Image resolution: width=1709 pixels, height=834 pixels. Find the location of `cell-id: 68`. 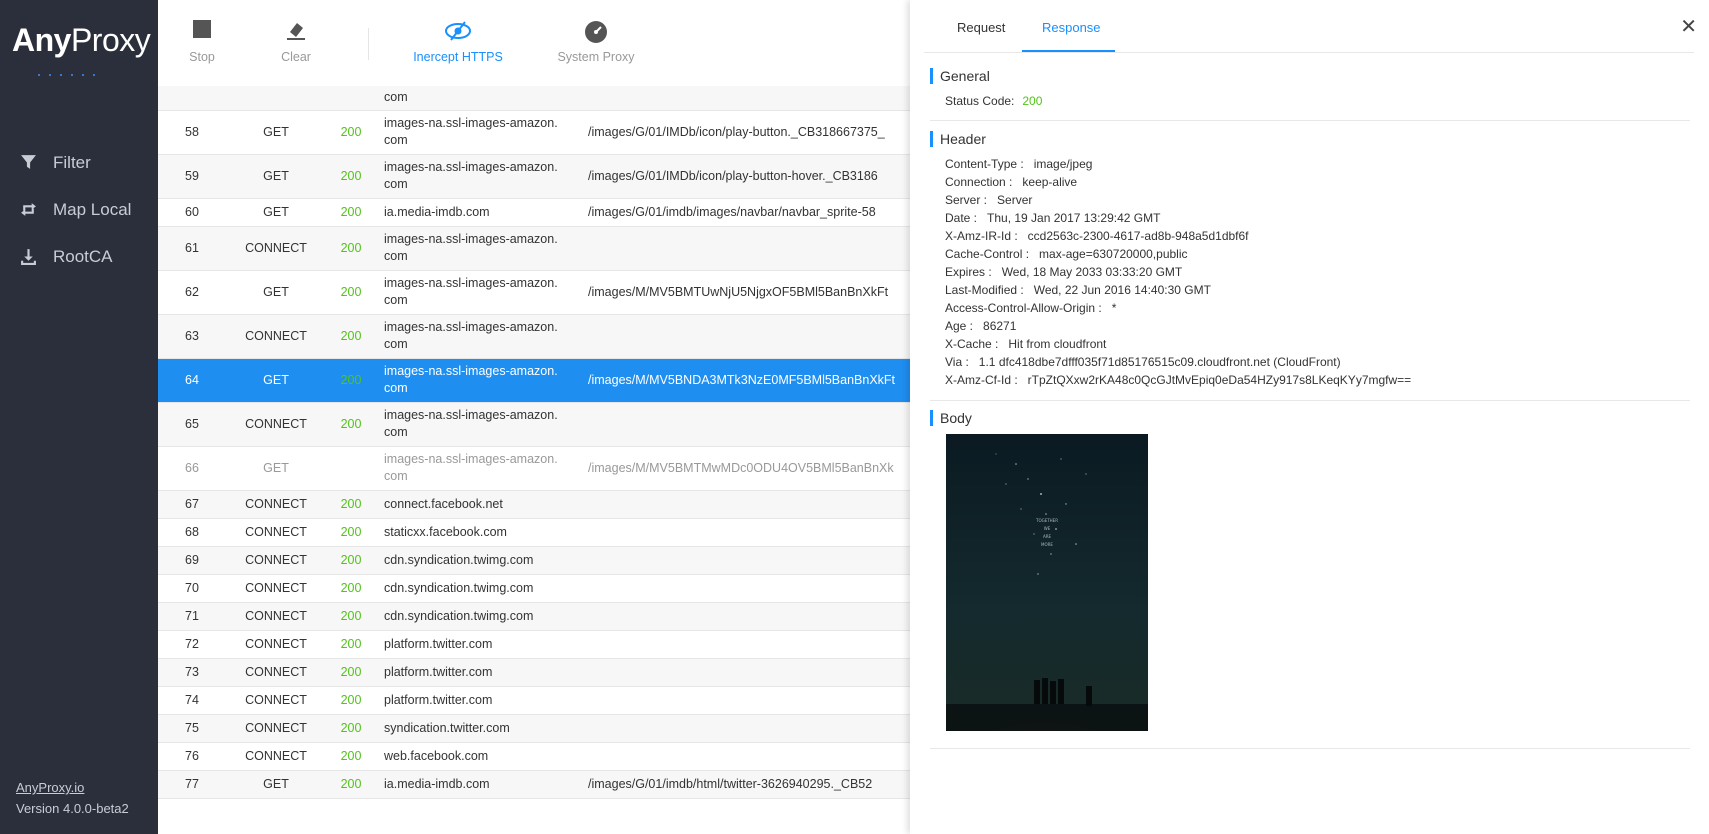

cell-id: 68 is located at coordinates (192, 532).